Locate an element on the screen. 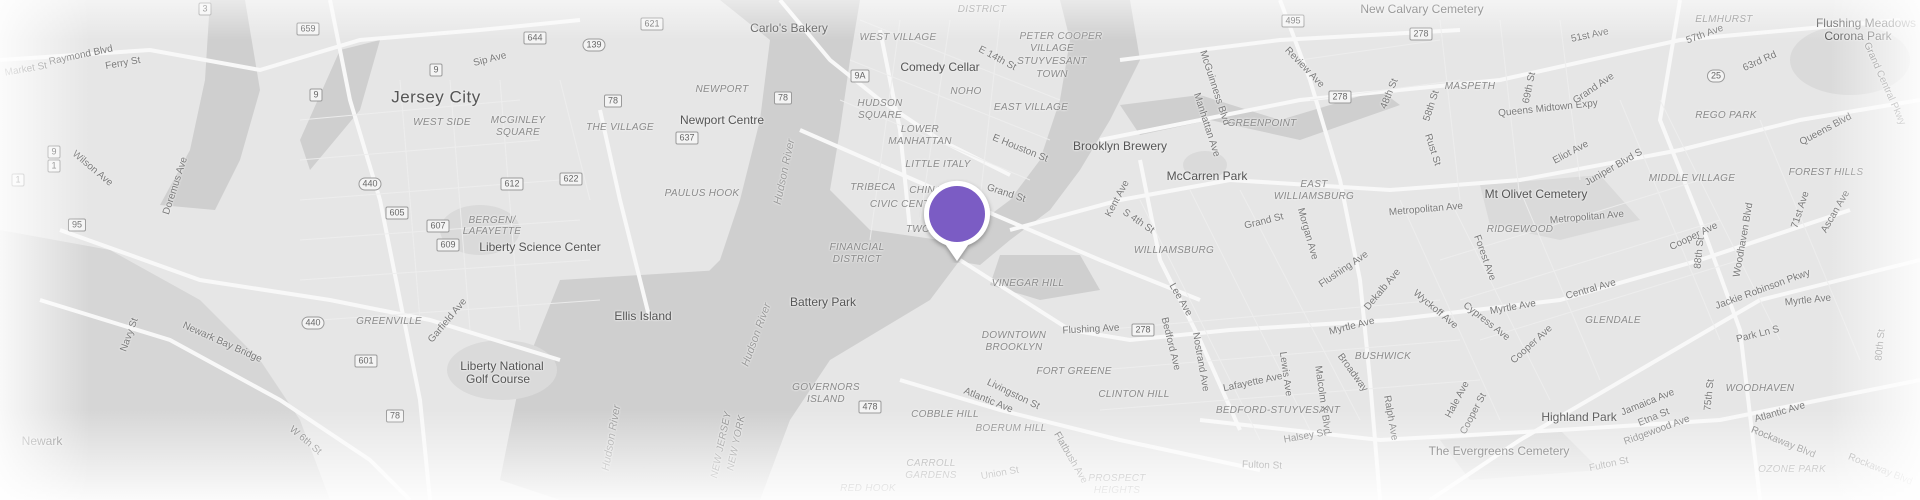 This screenshot has height=500, width=1920. label-ozone-park: OZONE PARK is located at coordinates (1792, 469).